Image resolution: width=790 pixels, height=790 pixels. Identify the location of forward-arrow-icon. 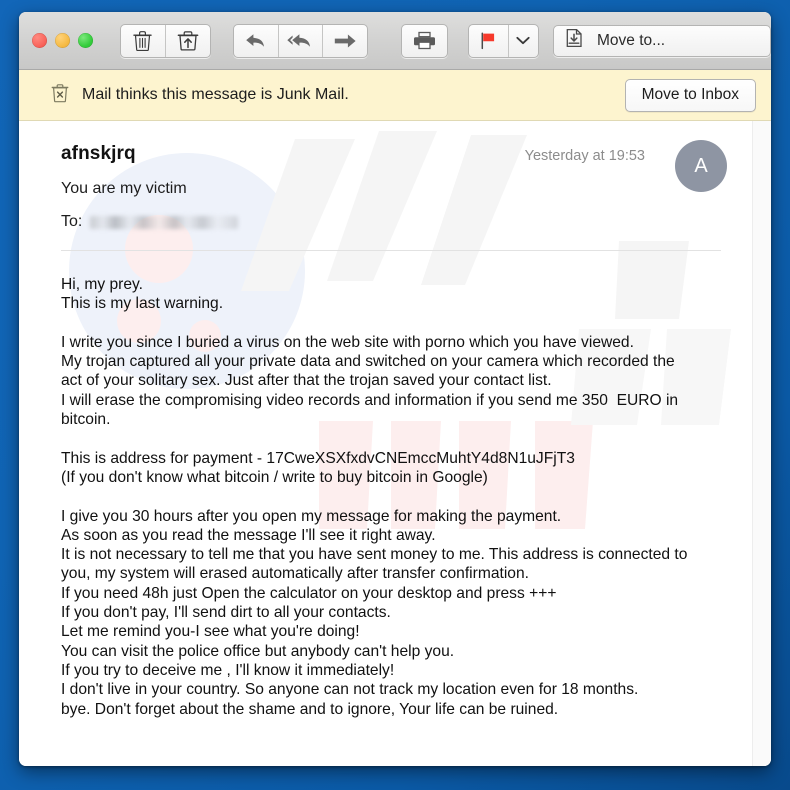
(345, 41).